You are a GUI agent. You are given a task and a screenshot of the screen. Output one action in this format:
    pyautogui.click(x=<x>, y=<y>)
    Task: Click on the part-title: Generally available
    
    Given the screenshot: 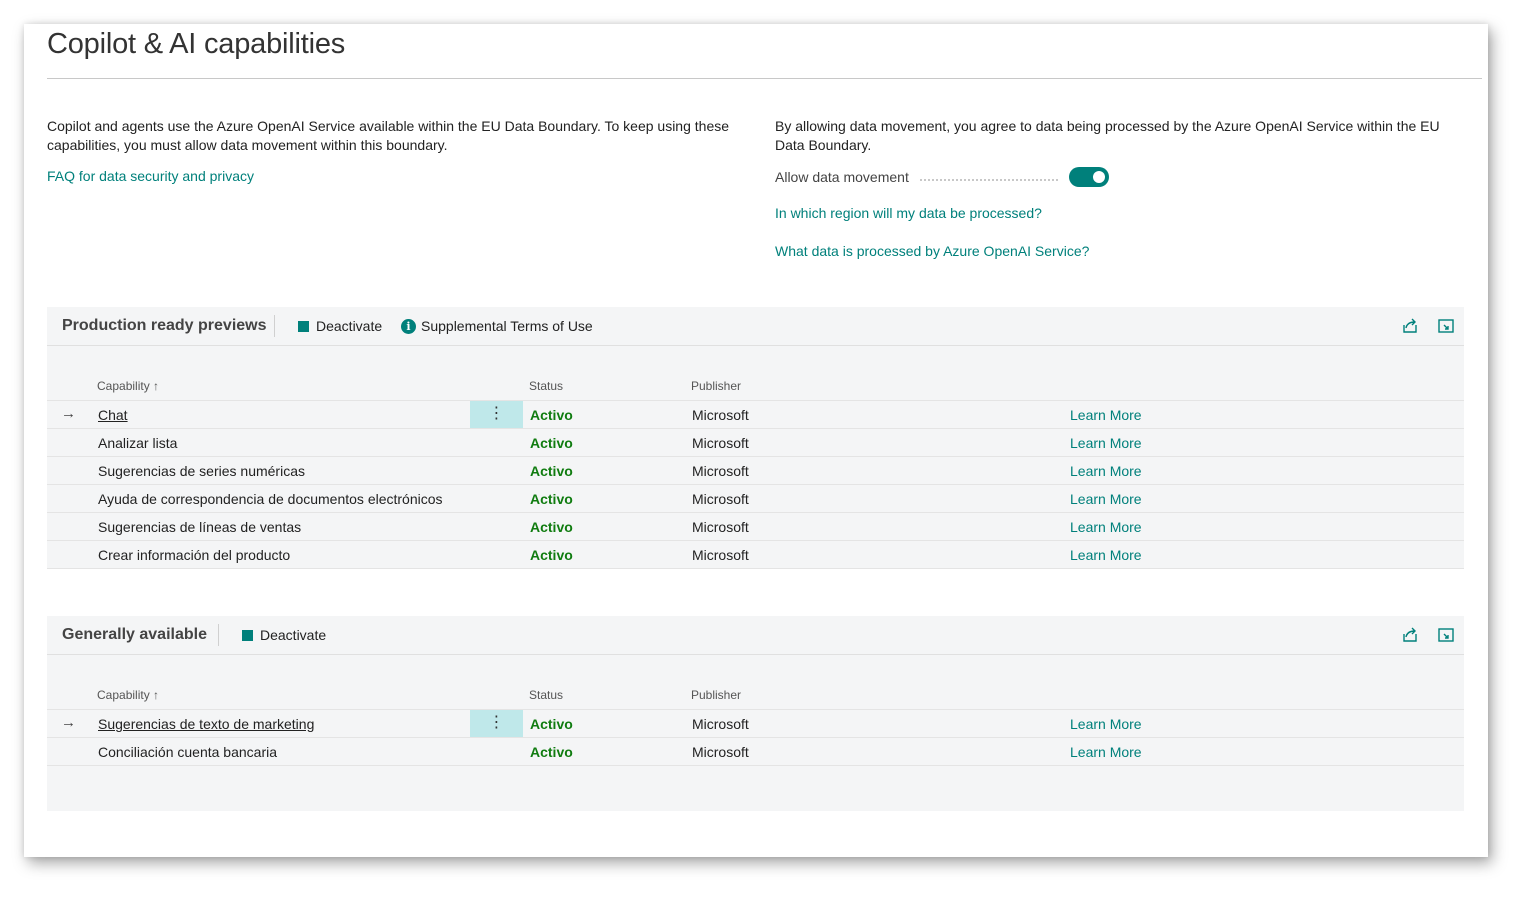 What is the action you would take?
    pyautogui.click(x=134, y=634)
    